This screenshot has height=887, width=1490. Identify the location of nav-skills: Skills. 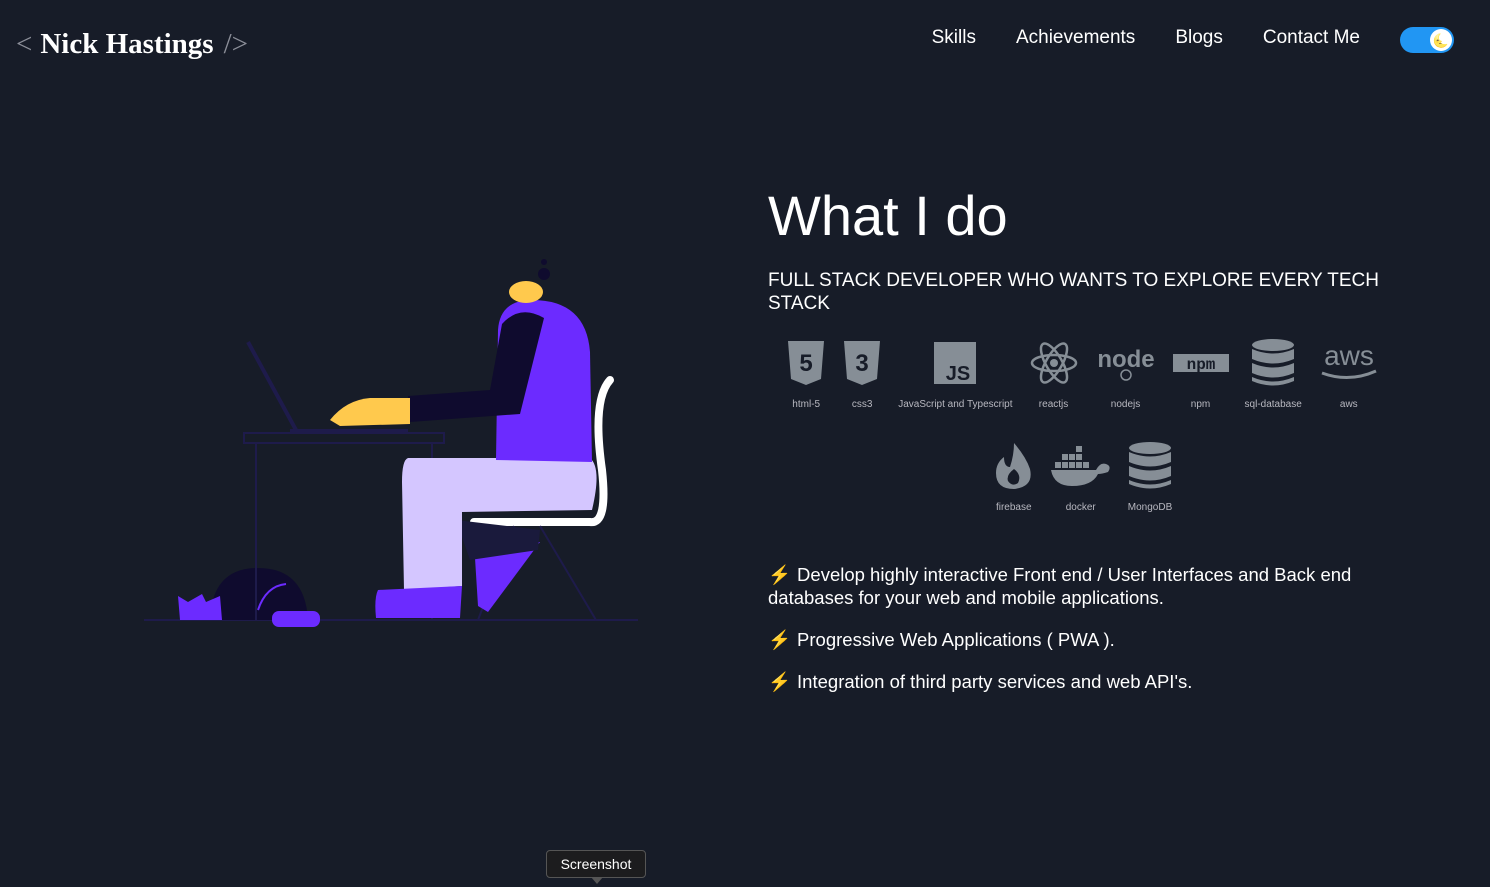
(954, 38).